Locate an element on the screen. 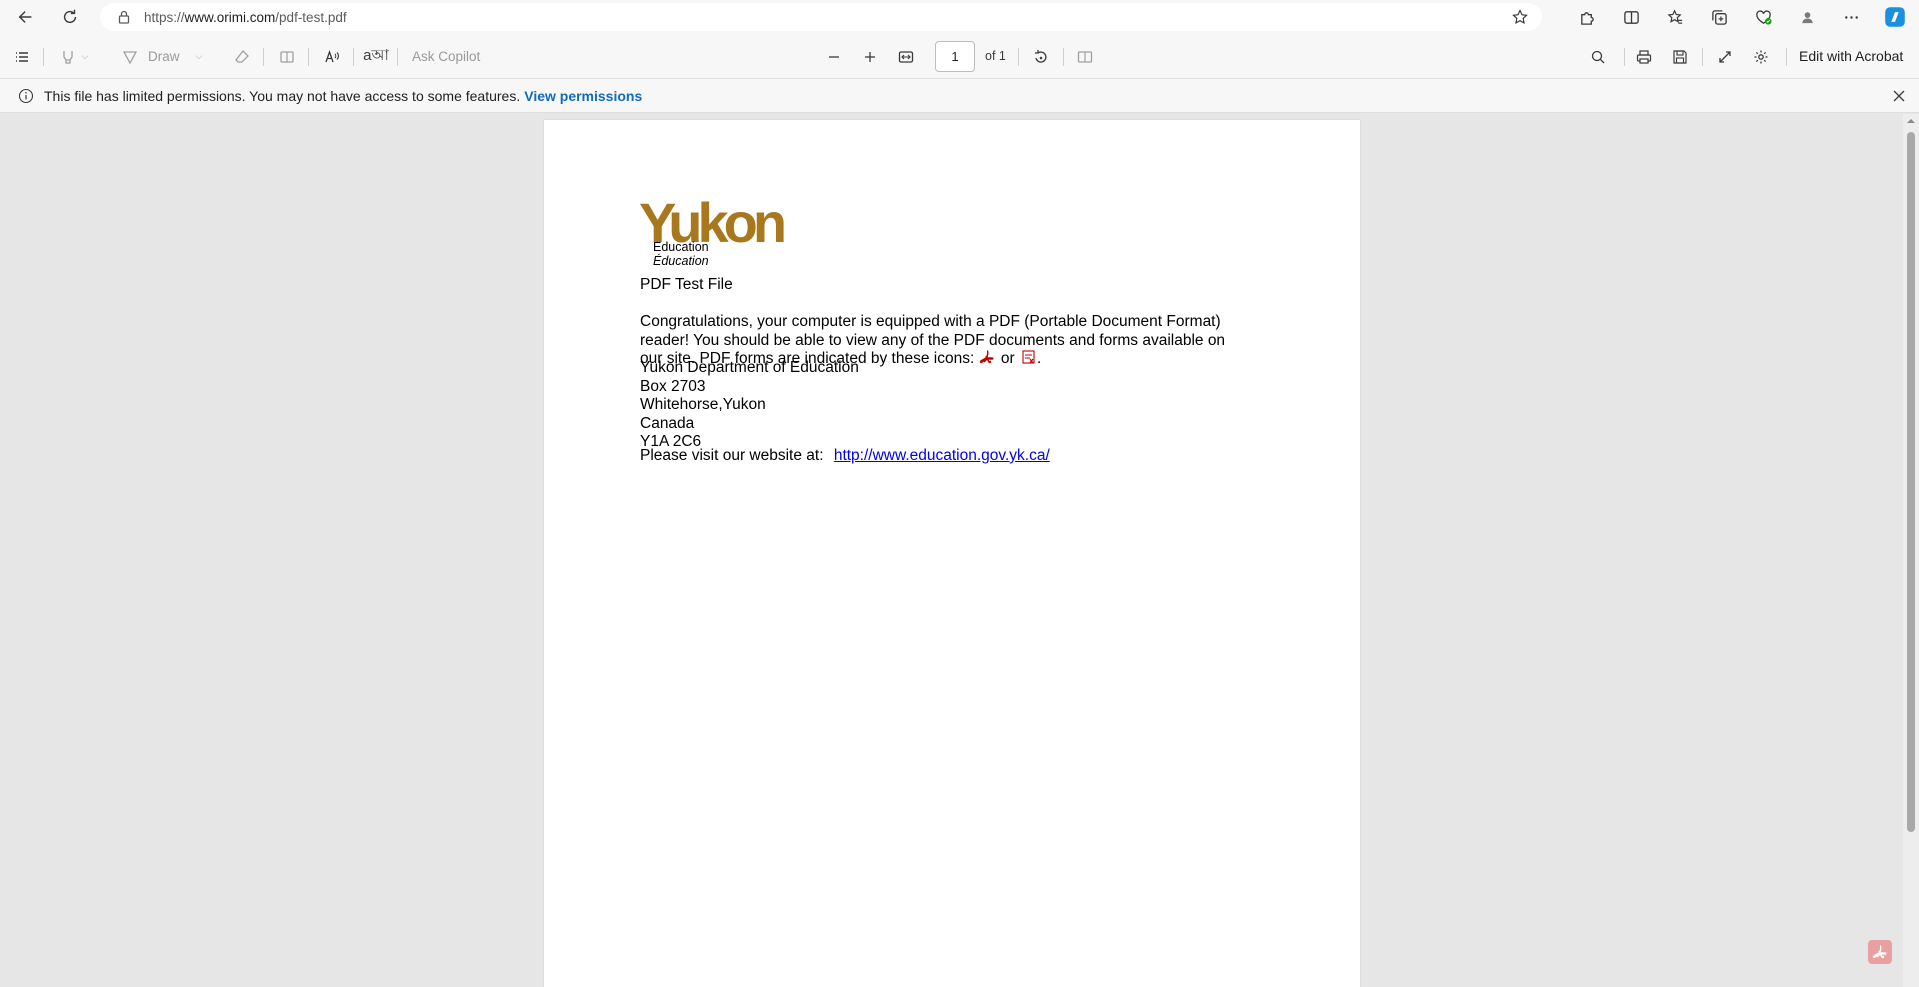  view-permissions-link: View permissions is located at coordinates (583, 96).